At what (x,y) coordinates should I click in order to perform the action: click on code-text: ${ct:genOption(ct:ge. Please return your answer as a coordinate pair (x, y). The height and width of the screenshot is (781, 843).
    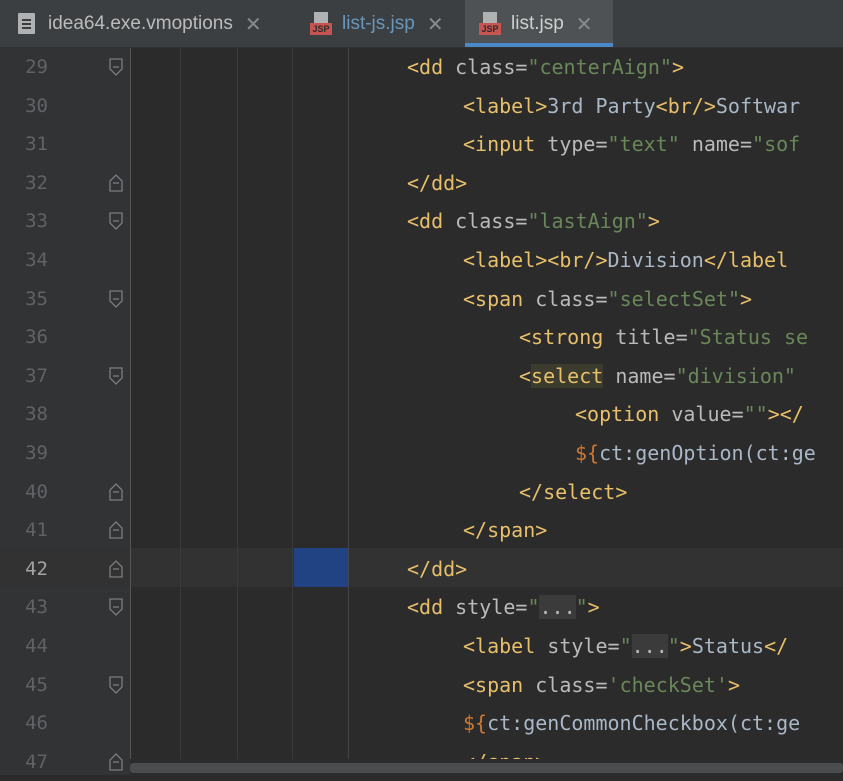
    Looking at the image, I should click on (695, 453).